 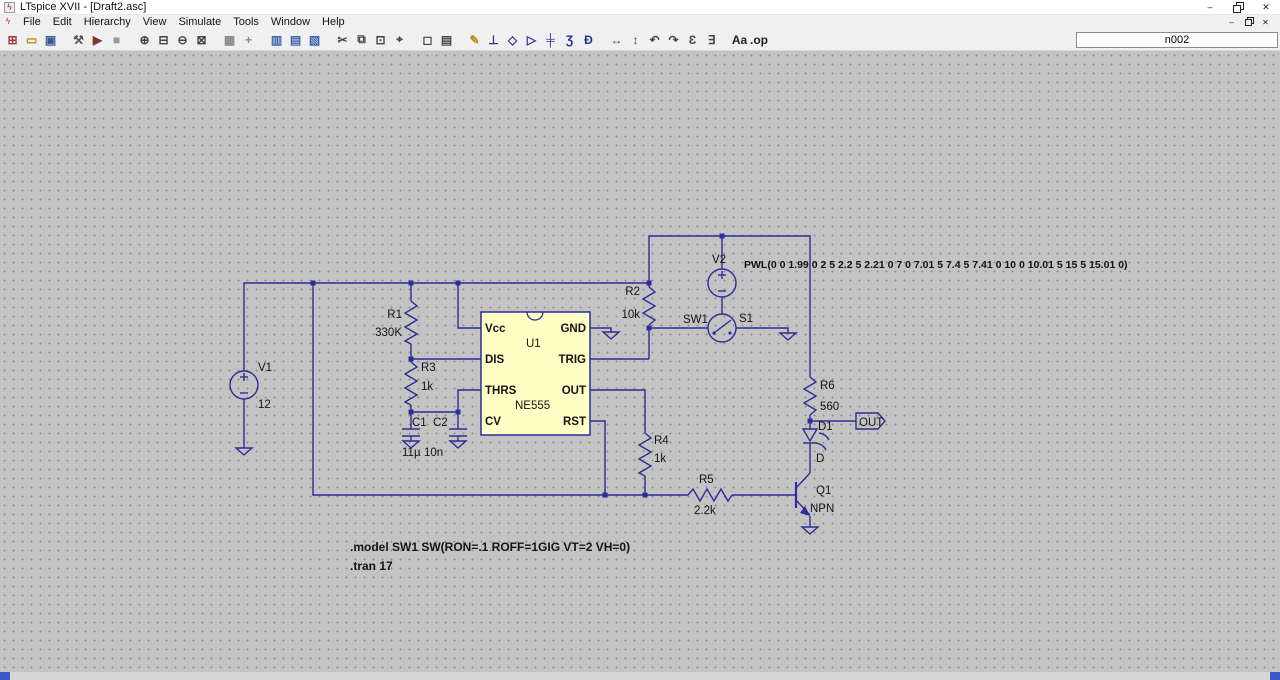 I want to click on label-icon: ◇, so click(x=512, y=40).